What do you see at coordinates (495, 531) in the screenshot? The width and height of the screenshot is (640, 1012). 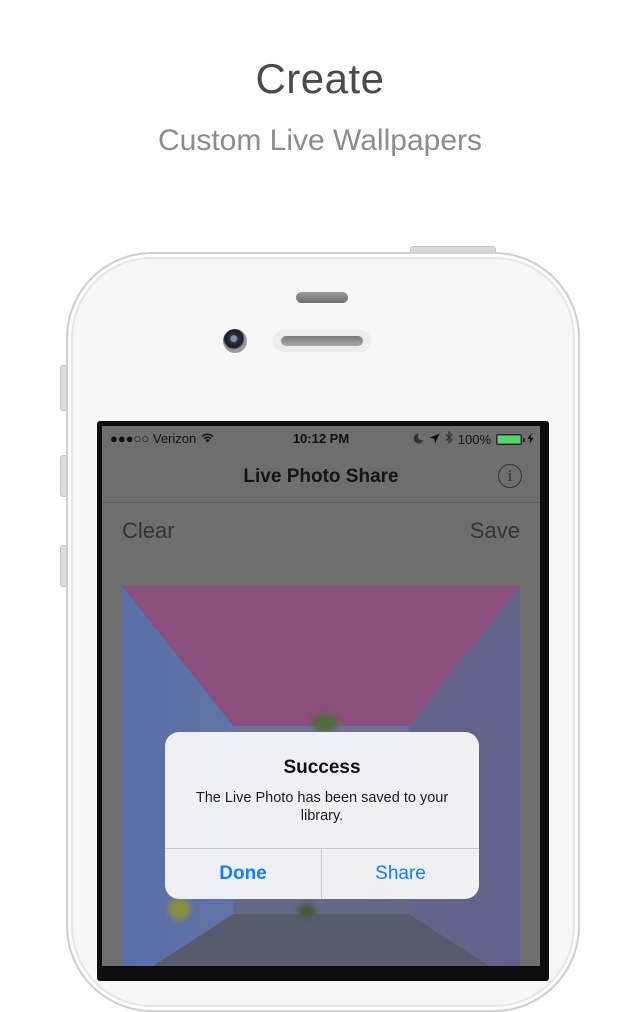 I see `save-button: Save` at bounding box center [495, 531].